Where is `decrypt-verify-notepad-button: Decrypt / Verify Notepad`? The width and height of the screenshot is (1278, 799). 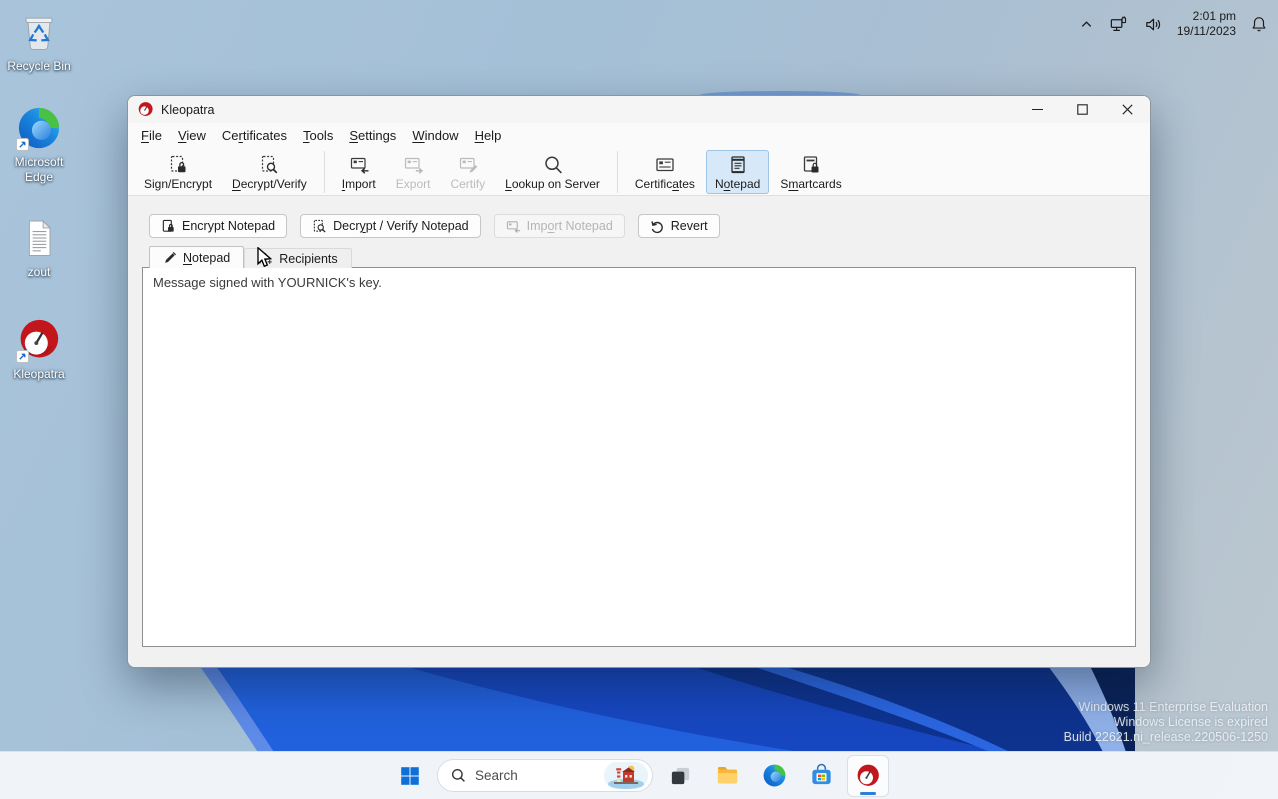
decrypt-verify-notepad-button: Decrypt / Verify Notepad is located at coordinates (390, 226).